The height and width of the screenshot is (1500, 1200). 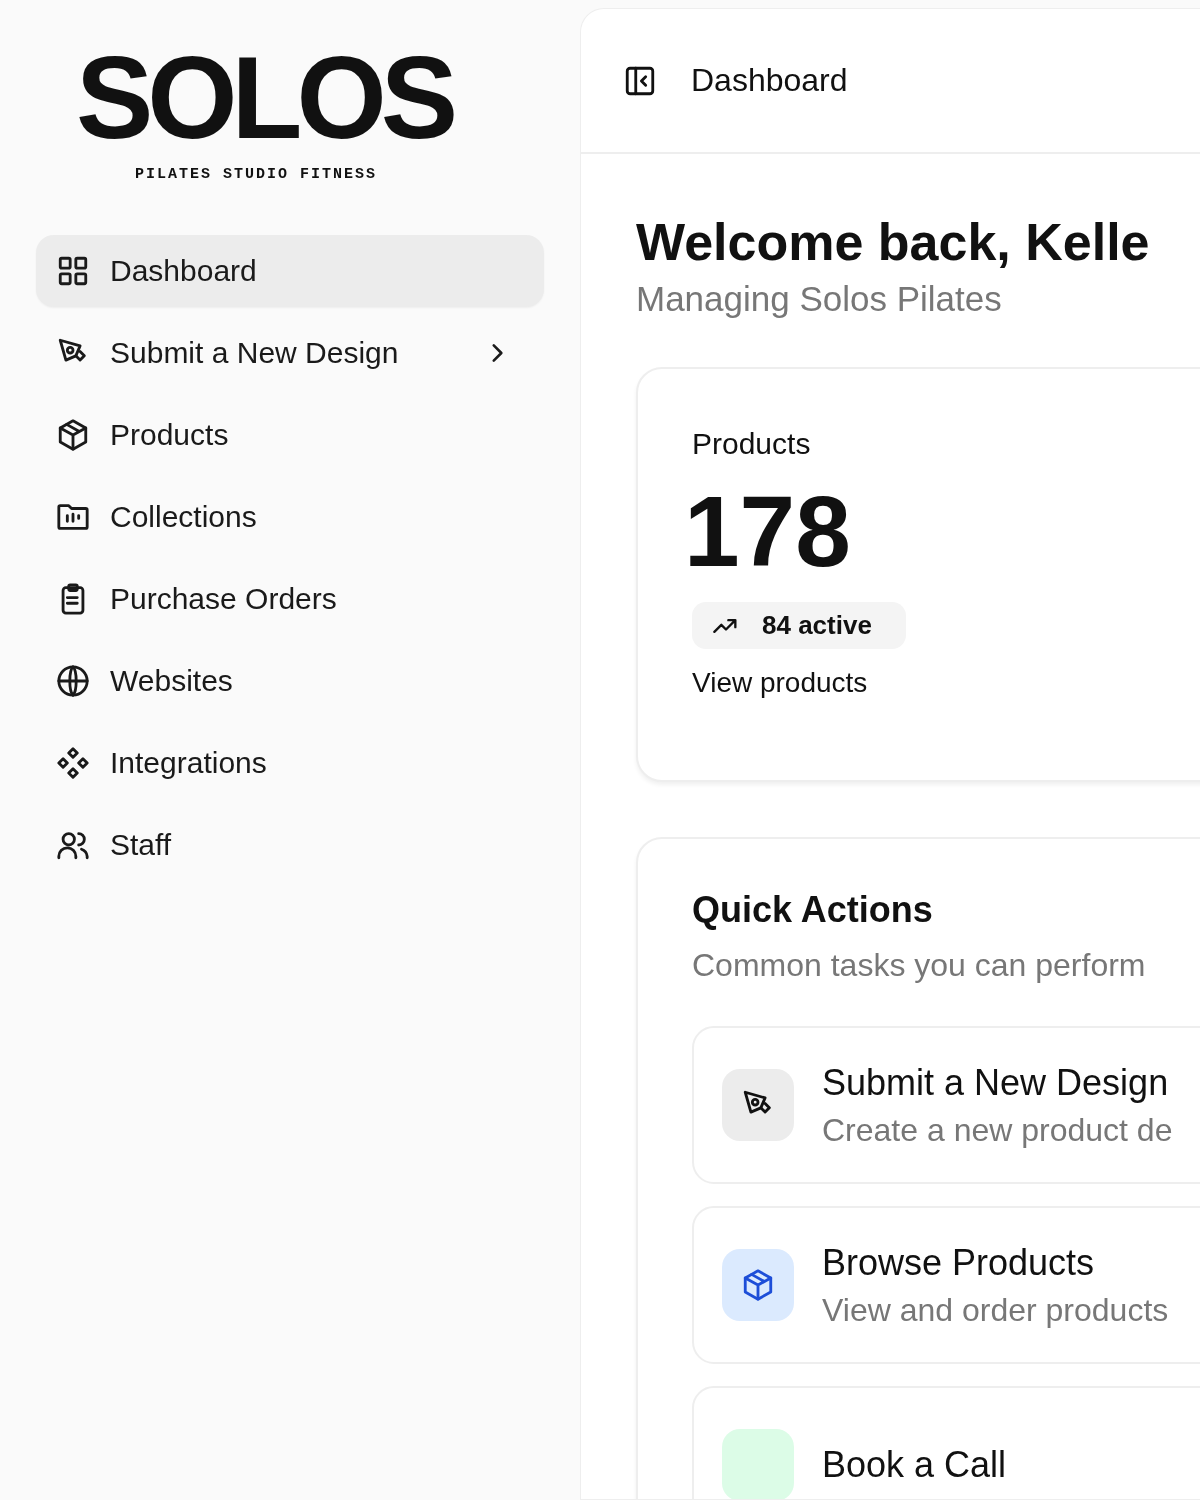 What do you see at coordinates (919, 966) in the screenshot?
I see `section-subtitle: Common tasks you can perform` at bounding box center [919, 966].